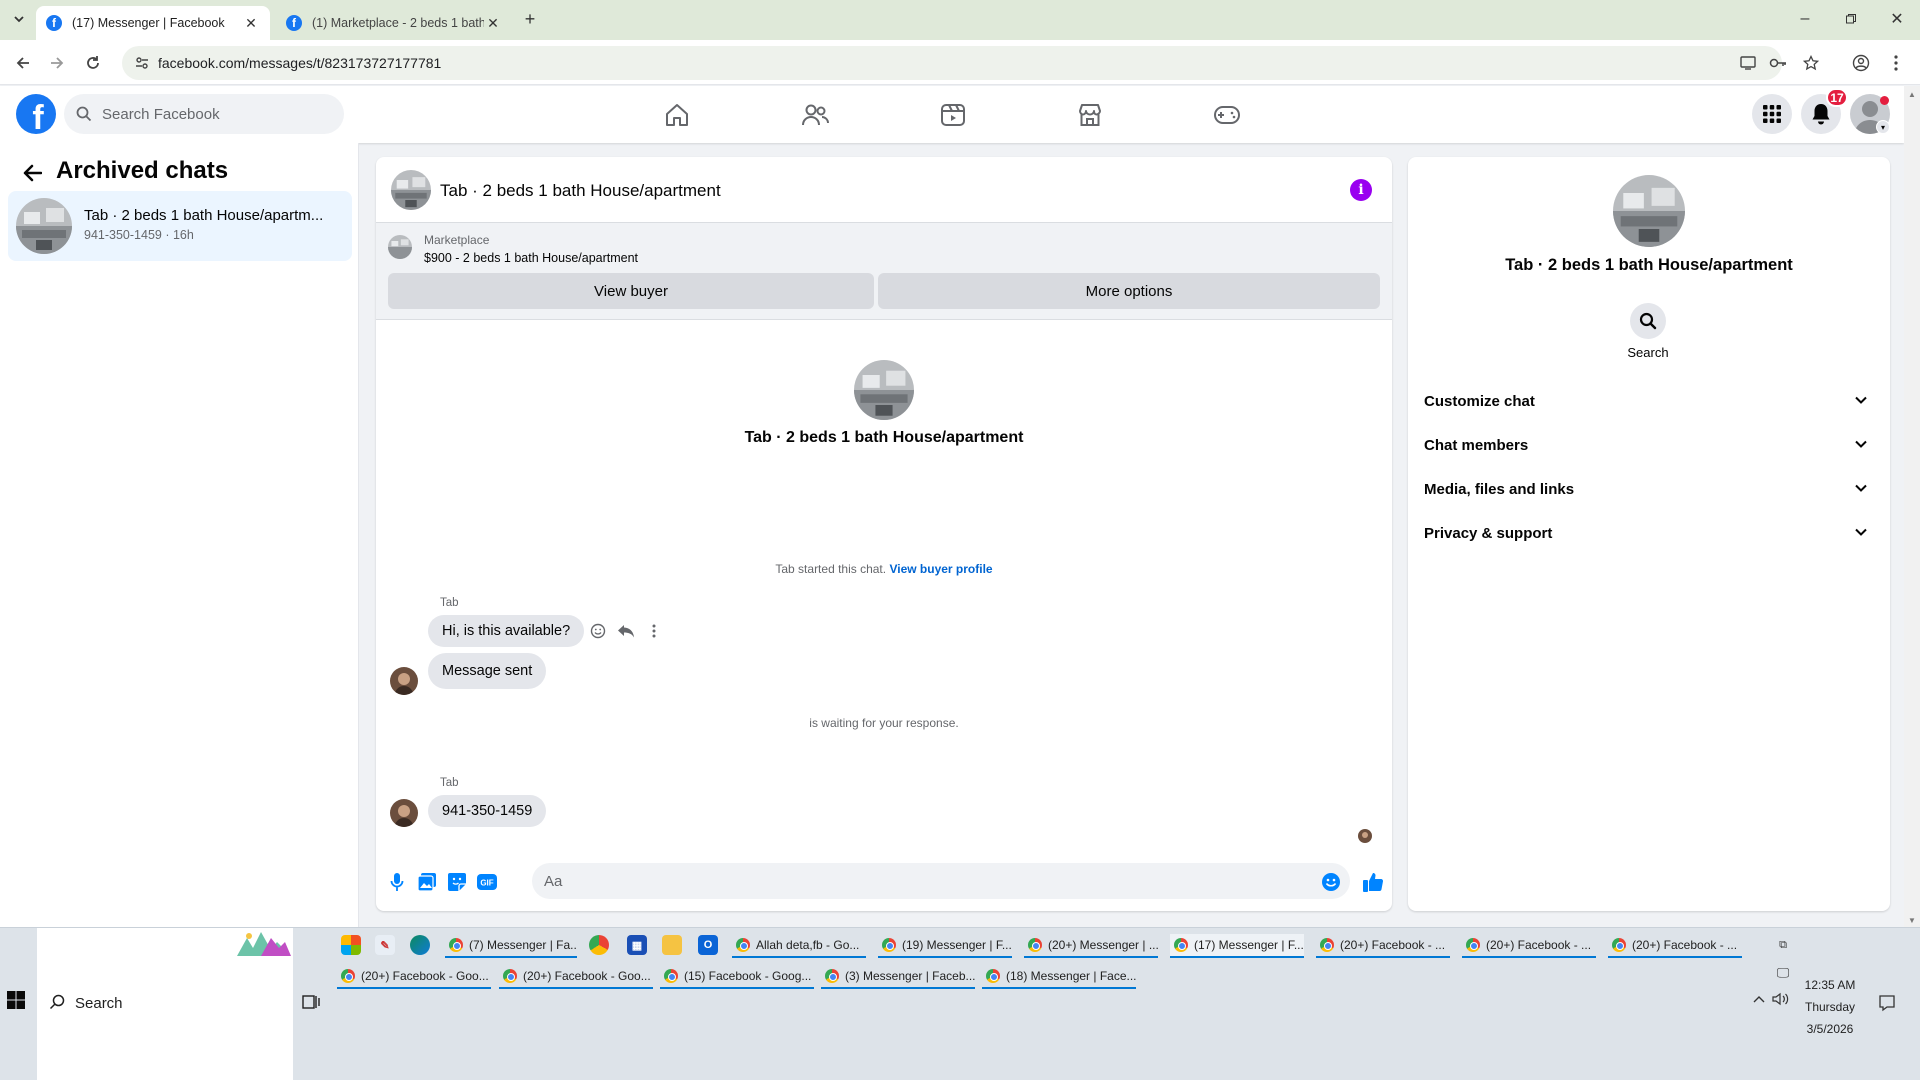 The width and height of the screenshot is (1920, 1080). I want to click on view-buyer-button: View buyer, so click(631, 291).